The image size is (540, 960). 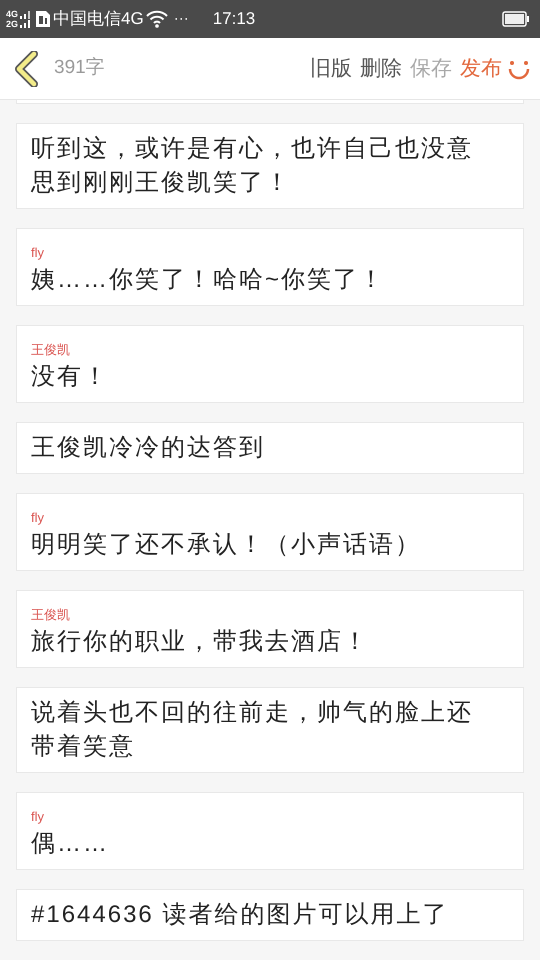 What do you see at coordinates (26, 68) in the screenshot?
I see `back-icon` at bounding box center [26, 68].